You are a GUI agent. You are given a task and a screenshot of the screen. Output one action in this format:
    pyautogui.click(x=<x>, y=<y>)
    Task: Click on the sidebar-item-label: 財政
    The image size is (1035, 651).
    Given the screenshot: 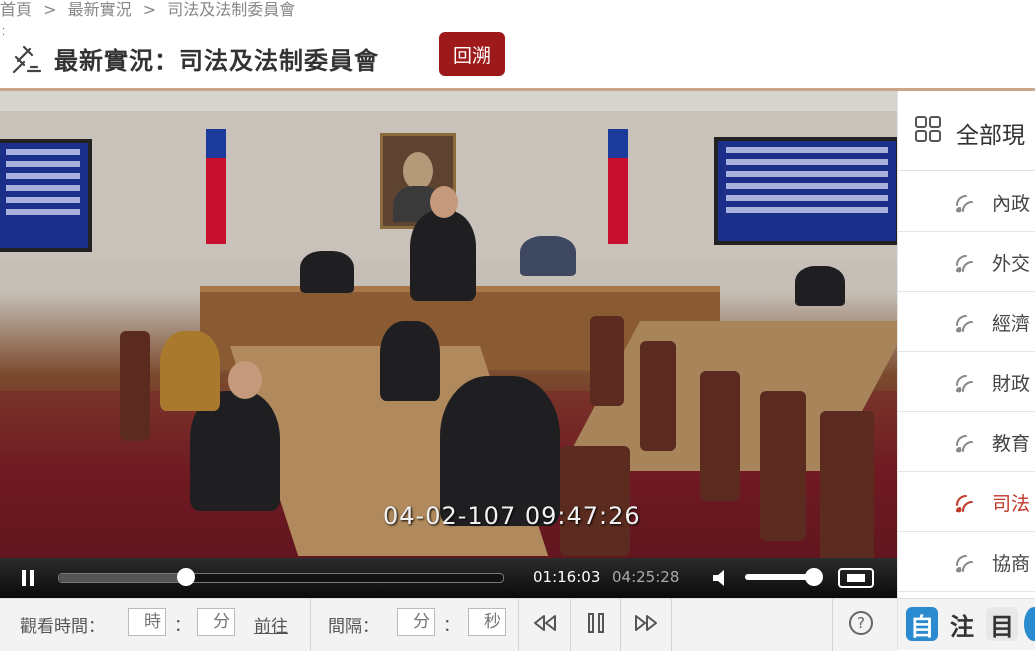 What is the action you would take?
    pyautogui.click(x=1011, y=384)
    